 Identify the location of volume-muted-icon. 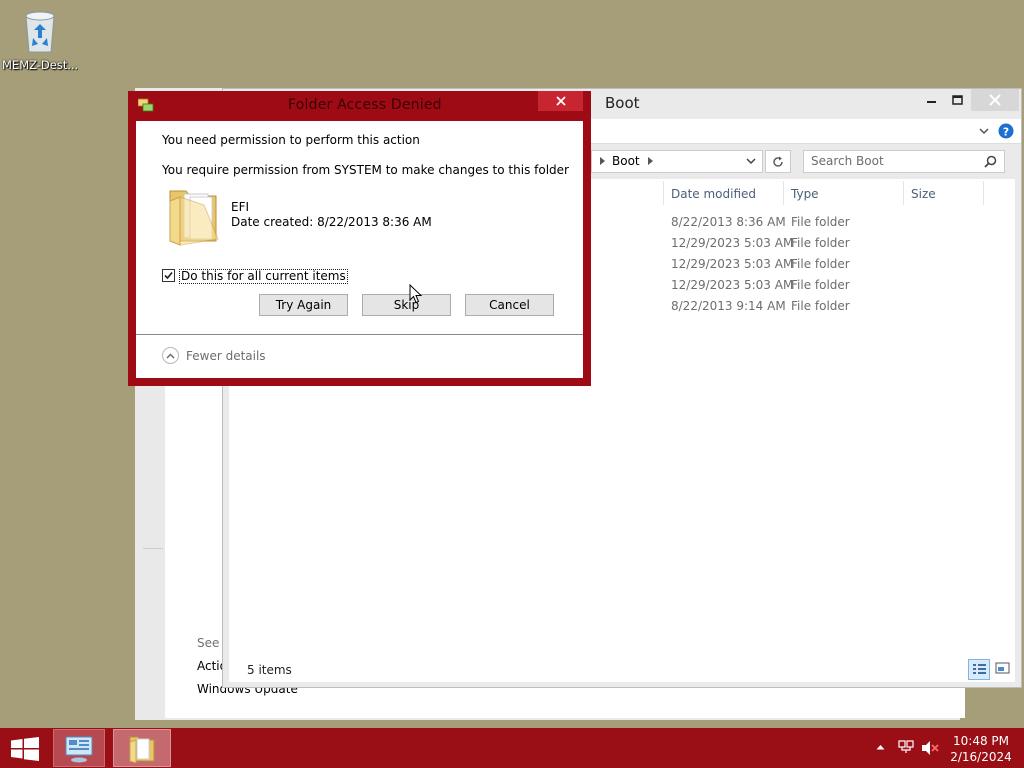
(930, 748).